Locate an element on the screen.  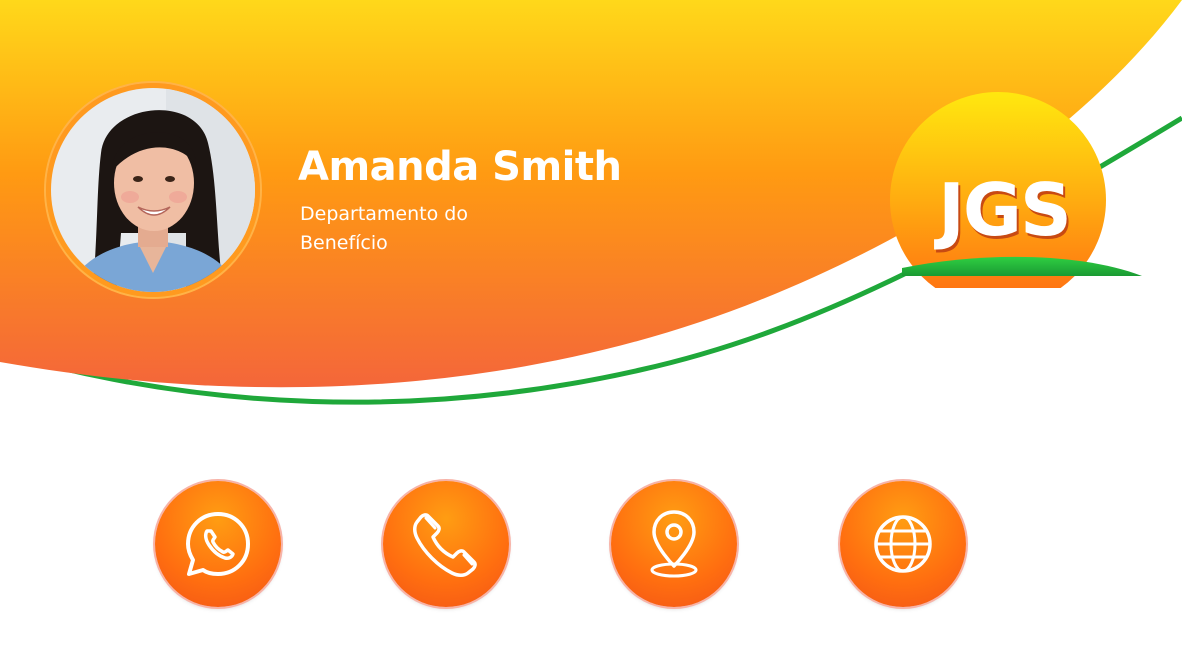
phone-icon is located at coordinates (445, 545).